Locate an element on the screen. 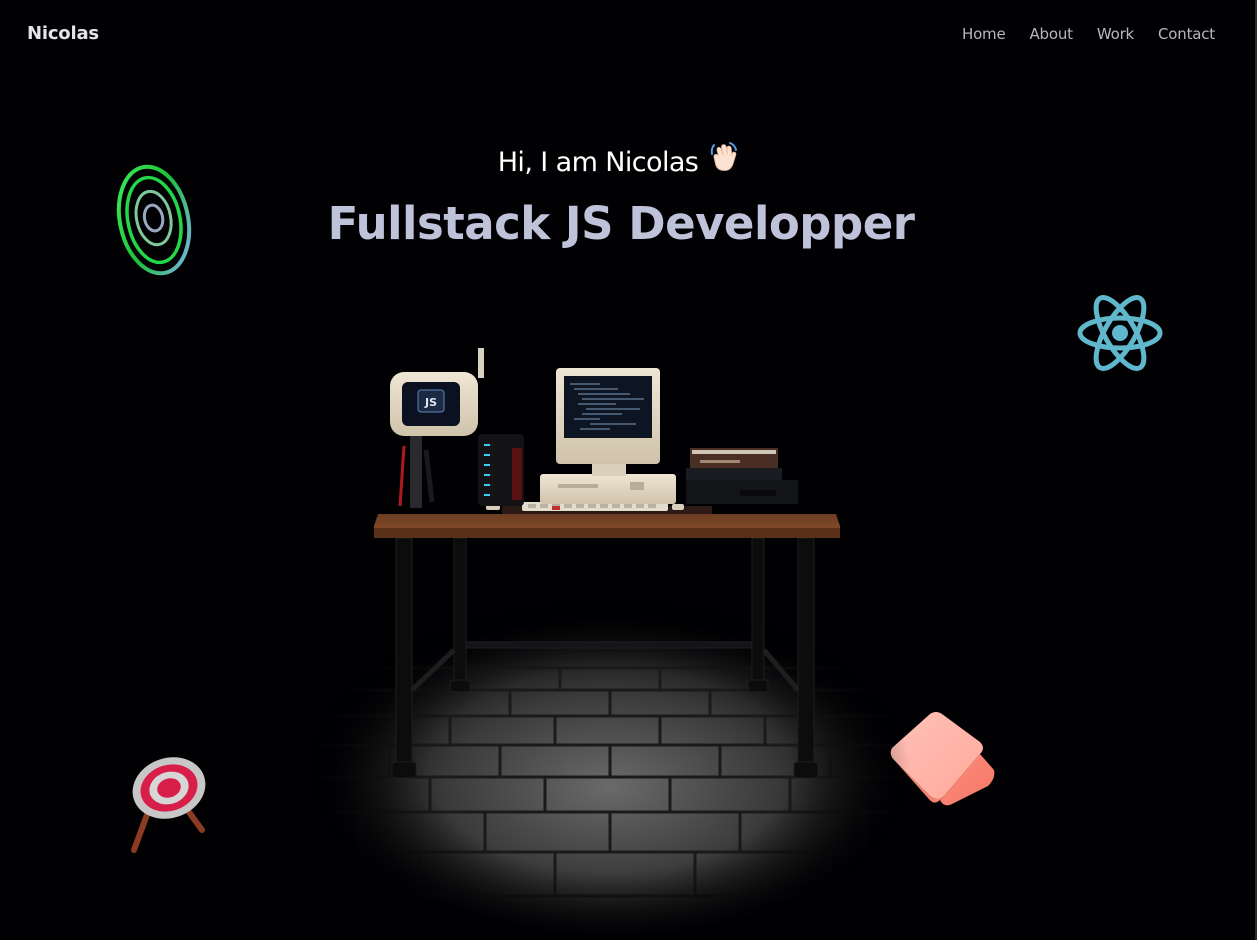 This screenshot has width=1257, height=940. rings-icon is located at coordinates (154, 222).